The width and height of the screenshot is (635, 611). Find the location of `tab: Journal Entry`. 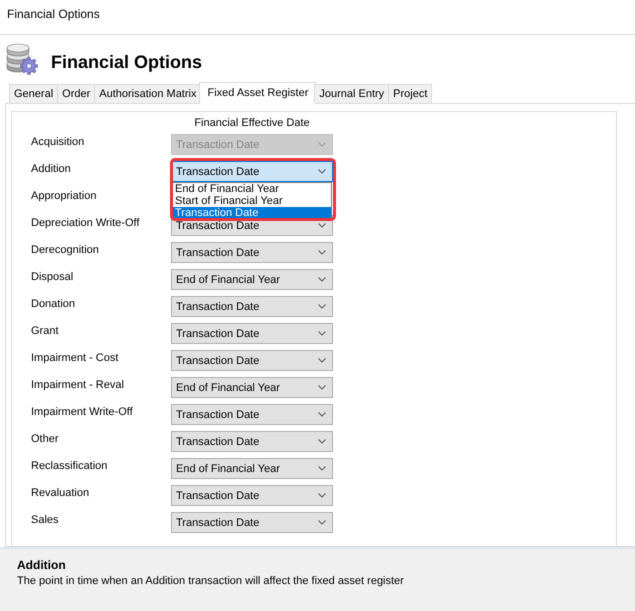

tab: Journal Entry is located at coordinates (352, 93).